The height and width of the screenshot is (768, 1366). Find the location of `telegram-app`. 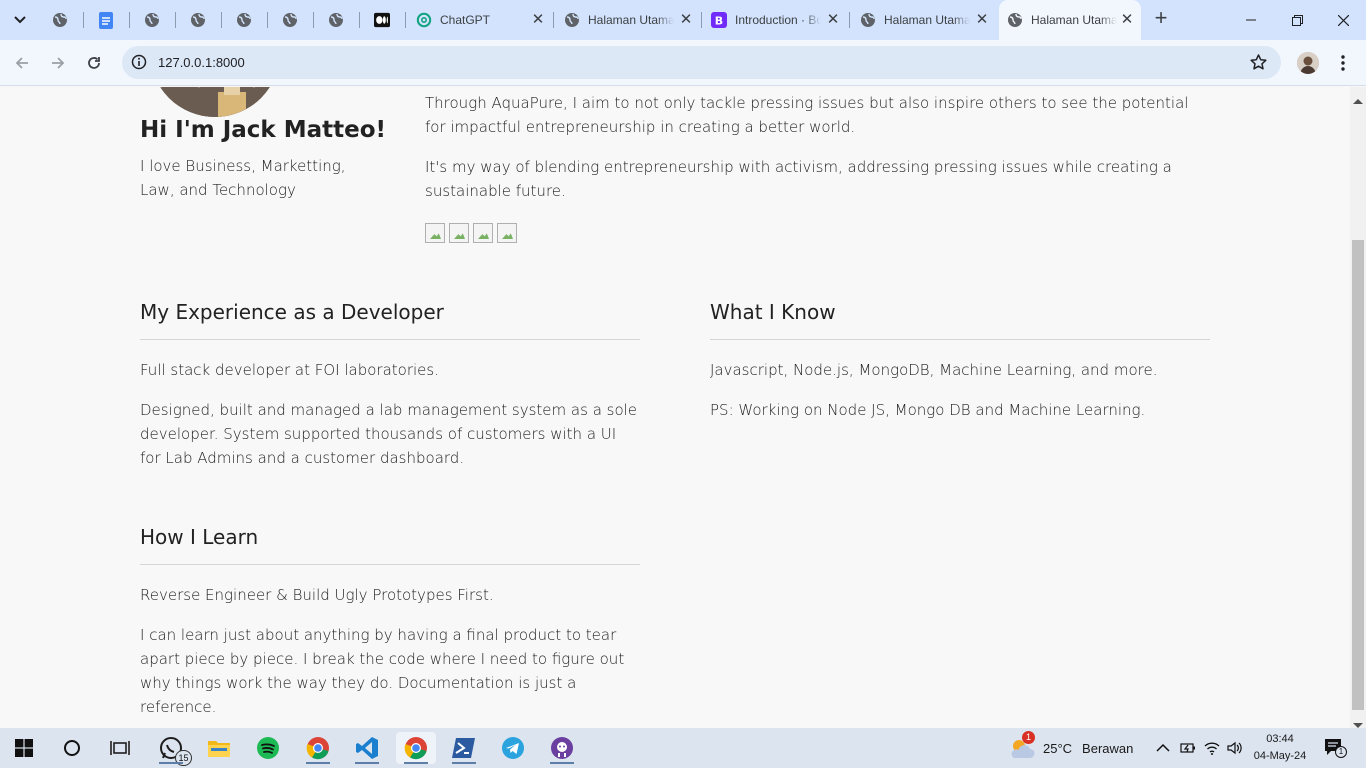

telegram-app is located at coordinates (513, 748).